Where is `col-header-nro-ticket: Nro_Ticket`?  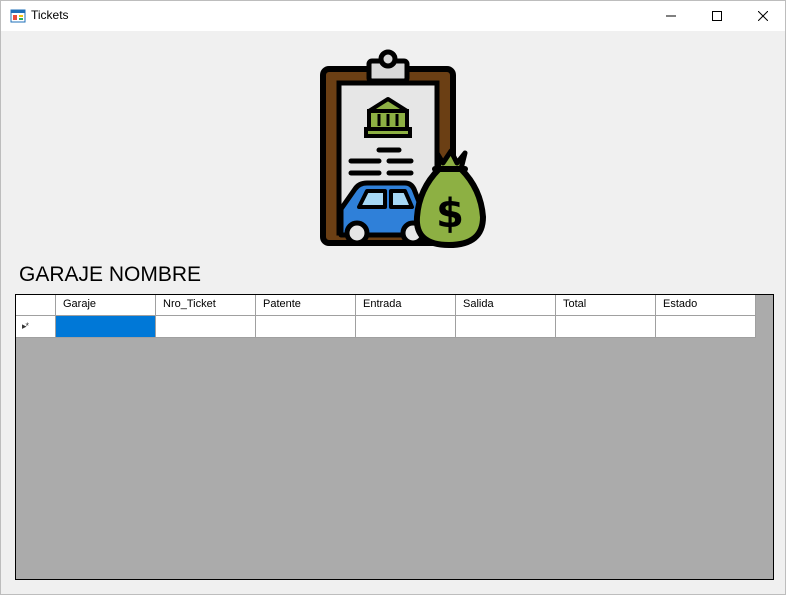 col-header-nro-ticket: Nro_Ticket is located at coordinates (206, 305).